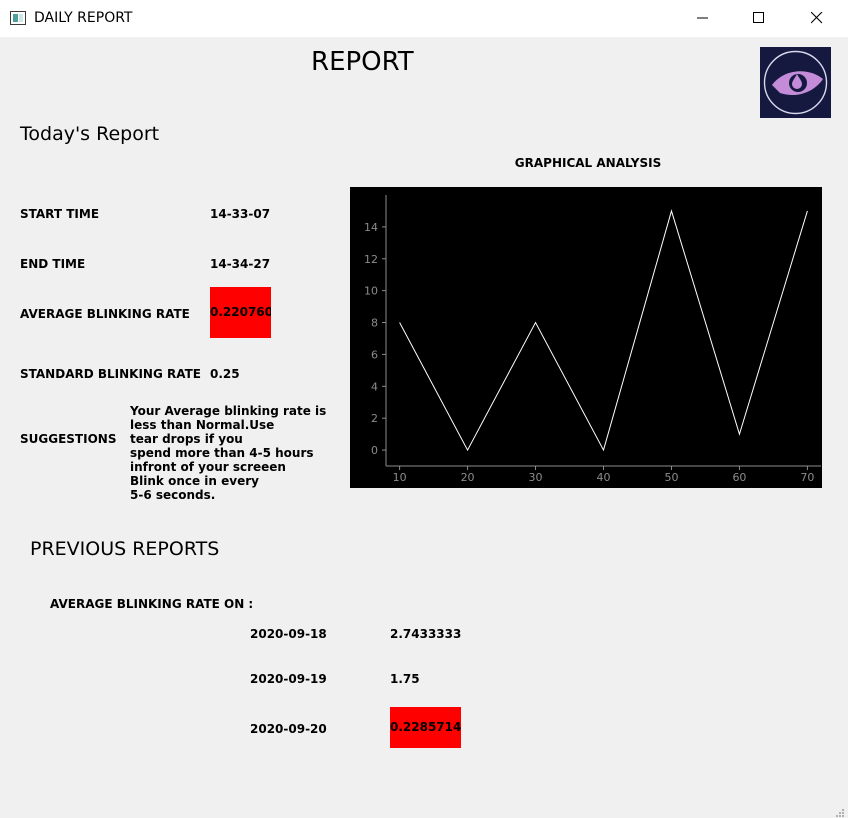  I want to click on x-tick-label: 50, so click(671, 477).